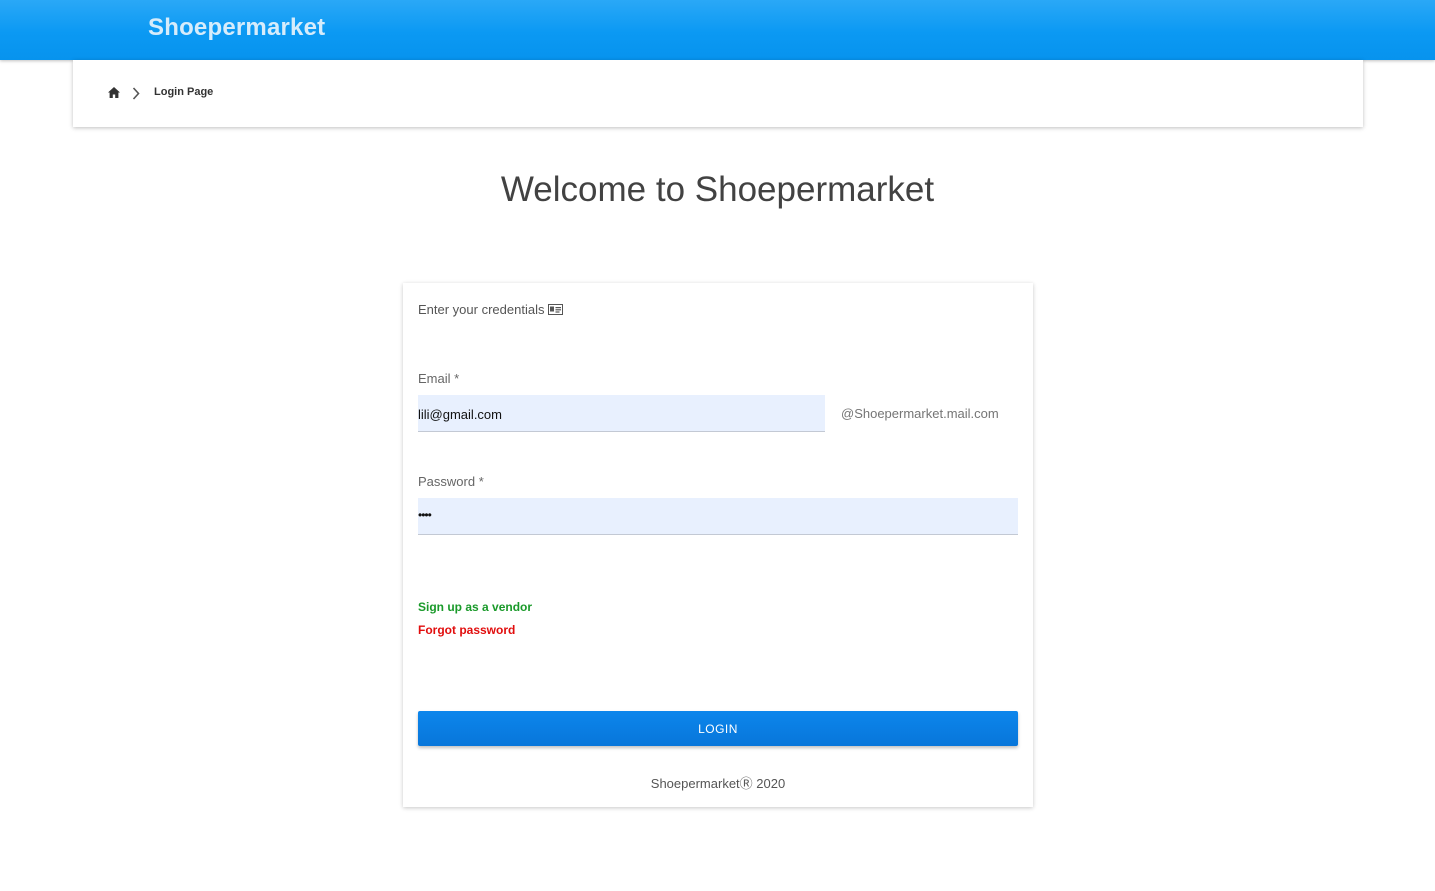 This screenshot has width=1435, height=891. What do you see at coordinates (556, 309) in the screenshot?
I see `id-card-icon` at bounding box center [556, 309].